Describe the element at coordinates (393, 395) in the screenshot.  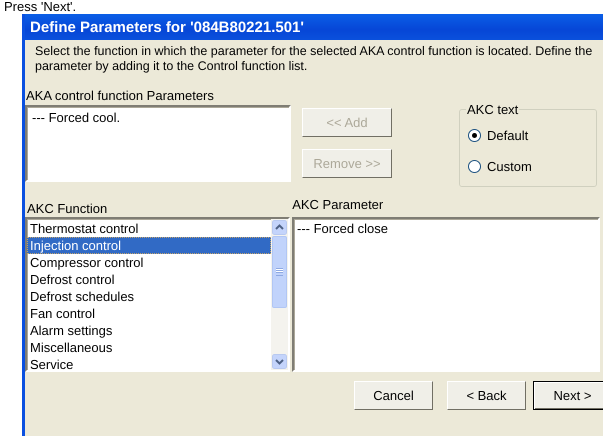
I see `dialog-button: Cancel` at that location.